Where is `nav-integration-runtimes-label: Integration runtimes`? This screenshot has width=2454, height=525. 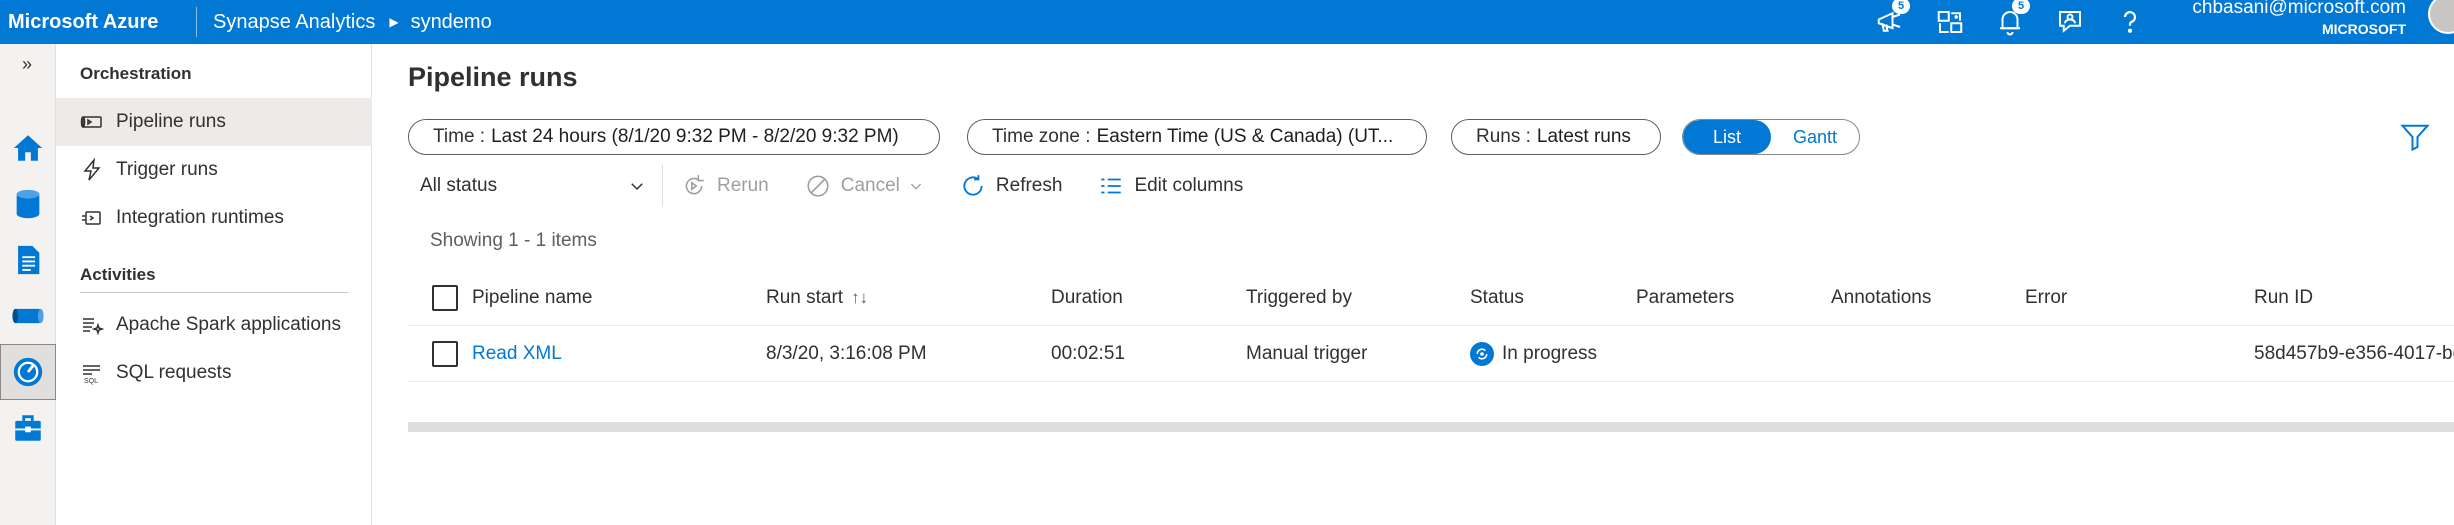
nav-integration-runtimes-label: Integration runtimes is located at coordinates (200, 217).